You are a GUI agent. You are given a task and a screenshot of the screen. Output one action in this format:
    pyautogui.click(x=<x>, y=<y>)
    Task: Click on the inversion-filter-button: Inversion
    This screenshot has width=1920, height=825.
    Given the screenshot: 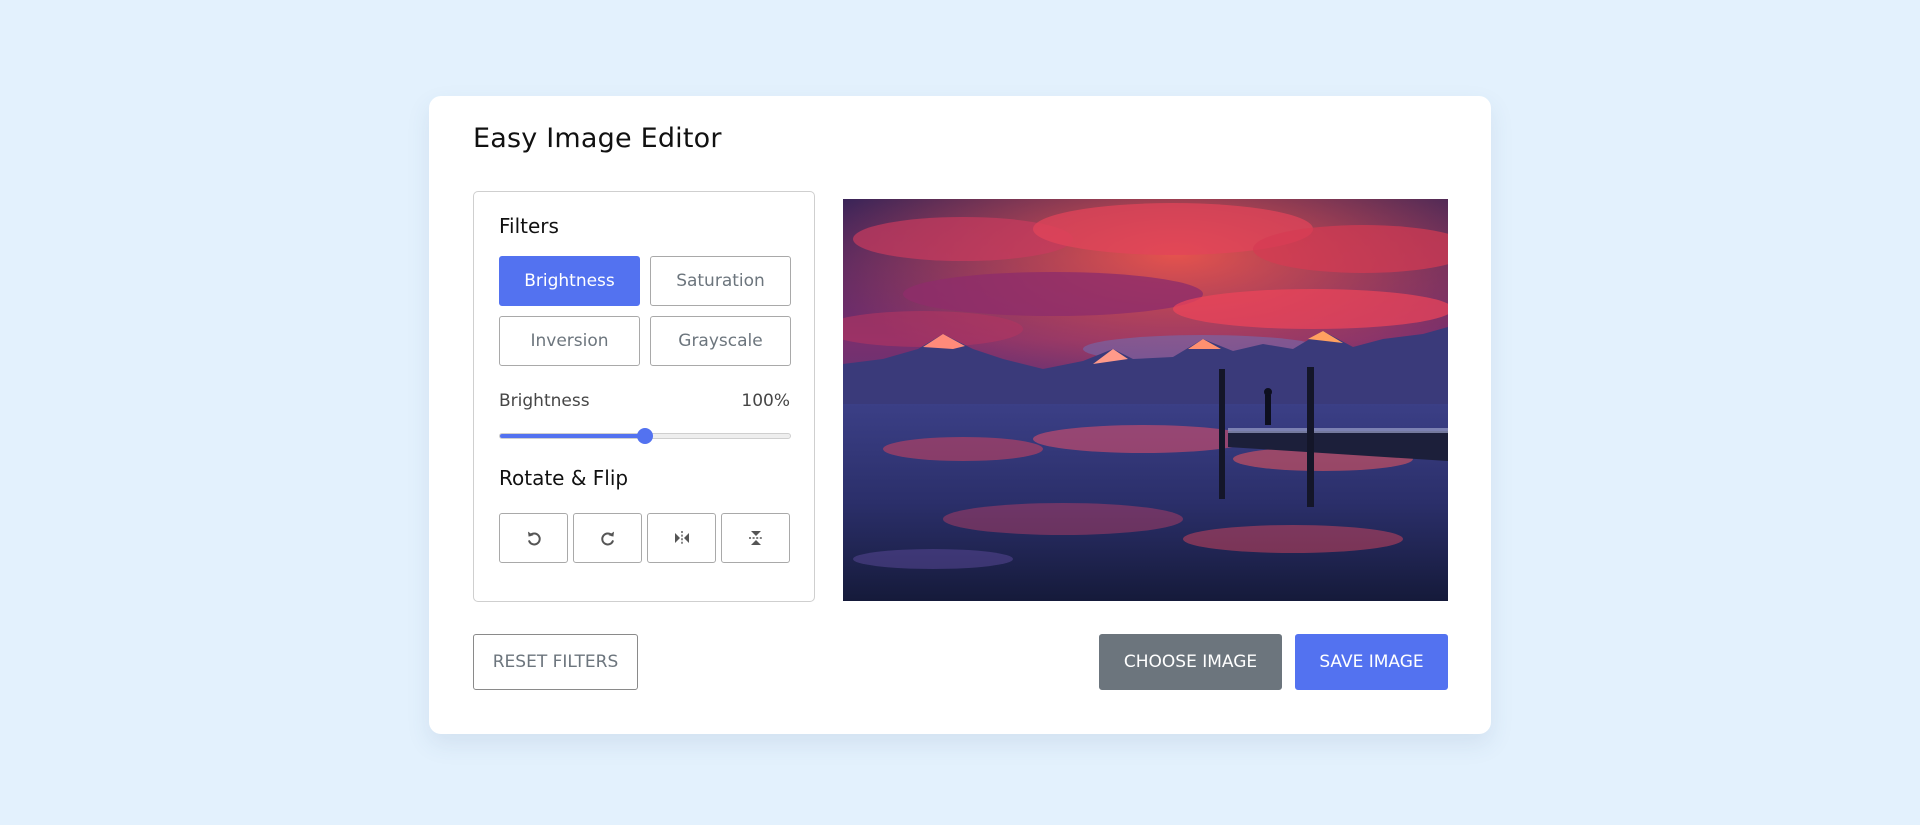 What is the action you would take?
    pyautogui.click(x=569, y=341)
    